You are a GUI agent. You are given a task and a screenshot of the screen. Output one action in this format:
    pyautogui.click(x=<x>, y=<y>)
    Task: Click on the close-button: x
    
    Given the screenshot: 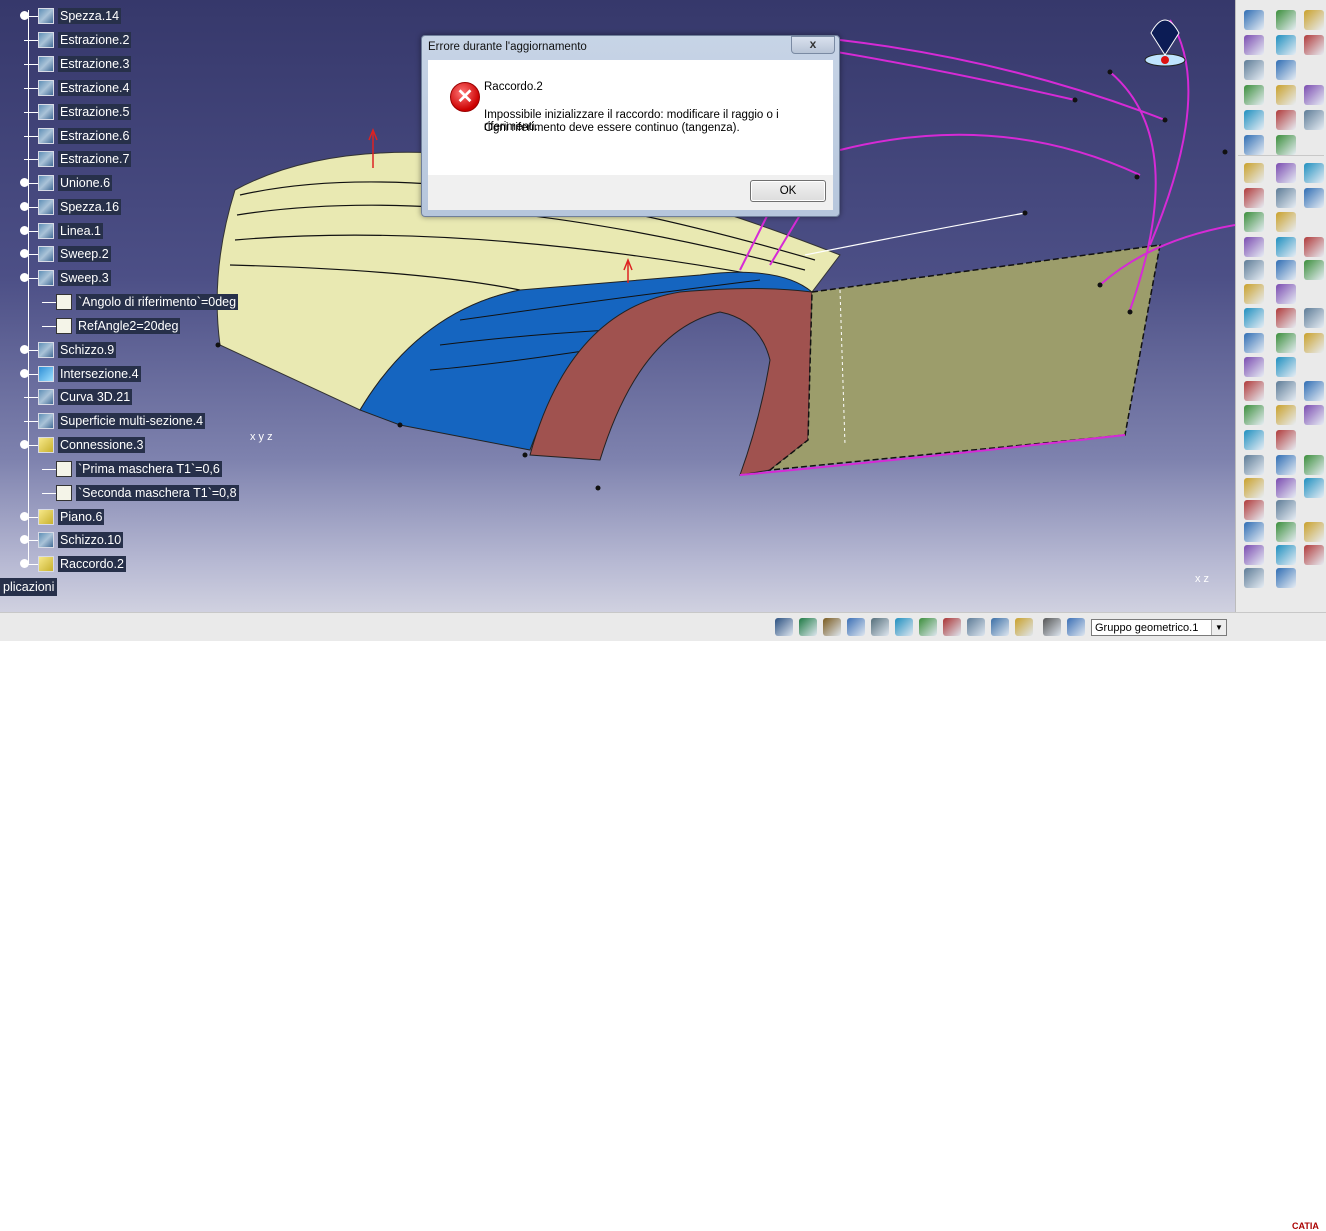 What is the action you would take?
    pyautogui.click(x=813, y=45)
    